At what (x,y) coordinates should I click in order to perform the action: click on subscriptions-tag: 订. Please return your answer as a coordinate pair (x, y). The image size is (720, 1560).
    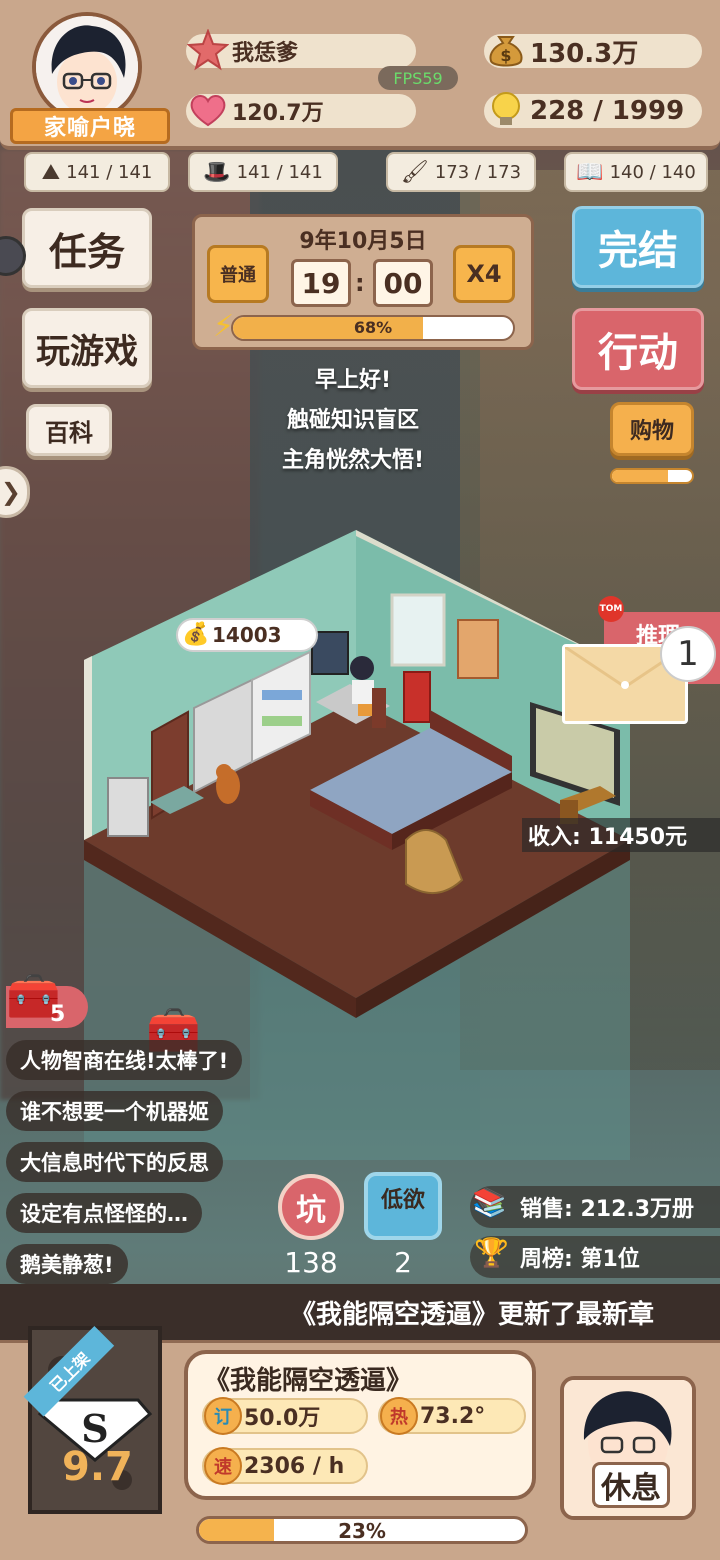
    Looking at the image, I should click on (223, 1416).